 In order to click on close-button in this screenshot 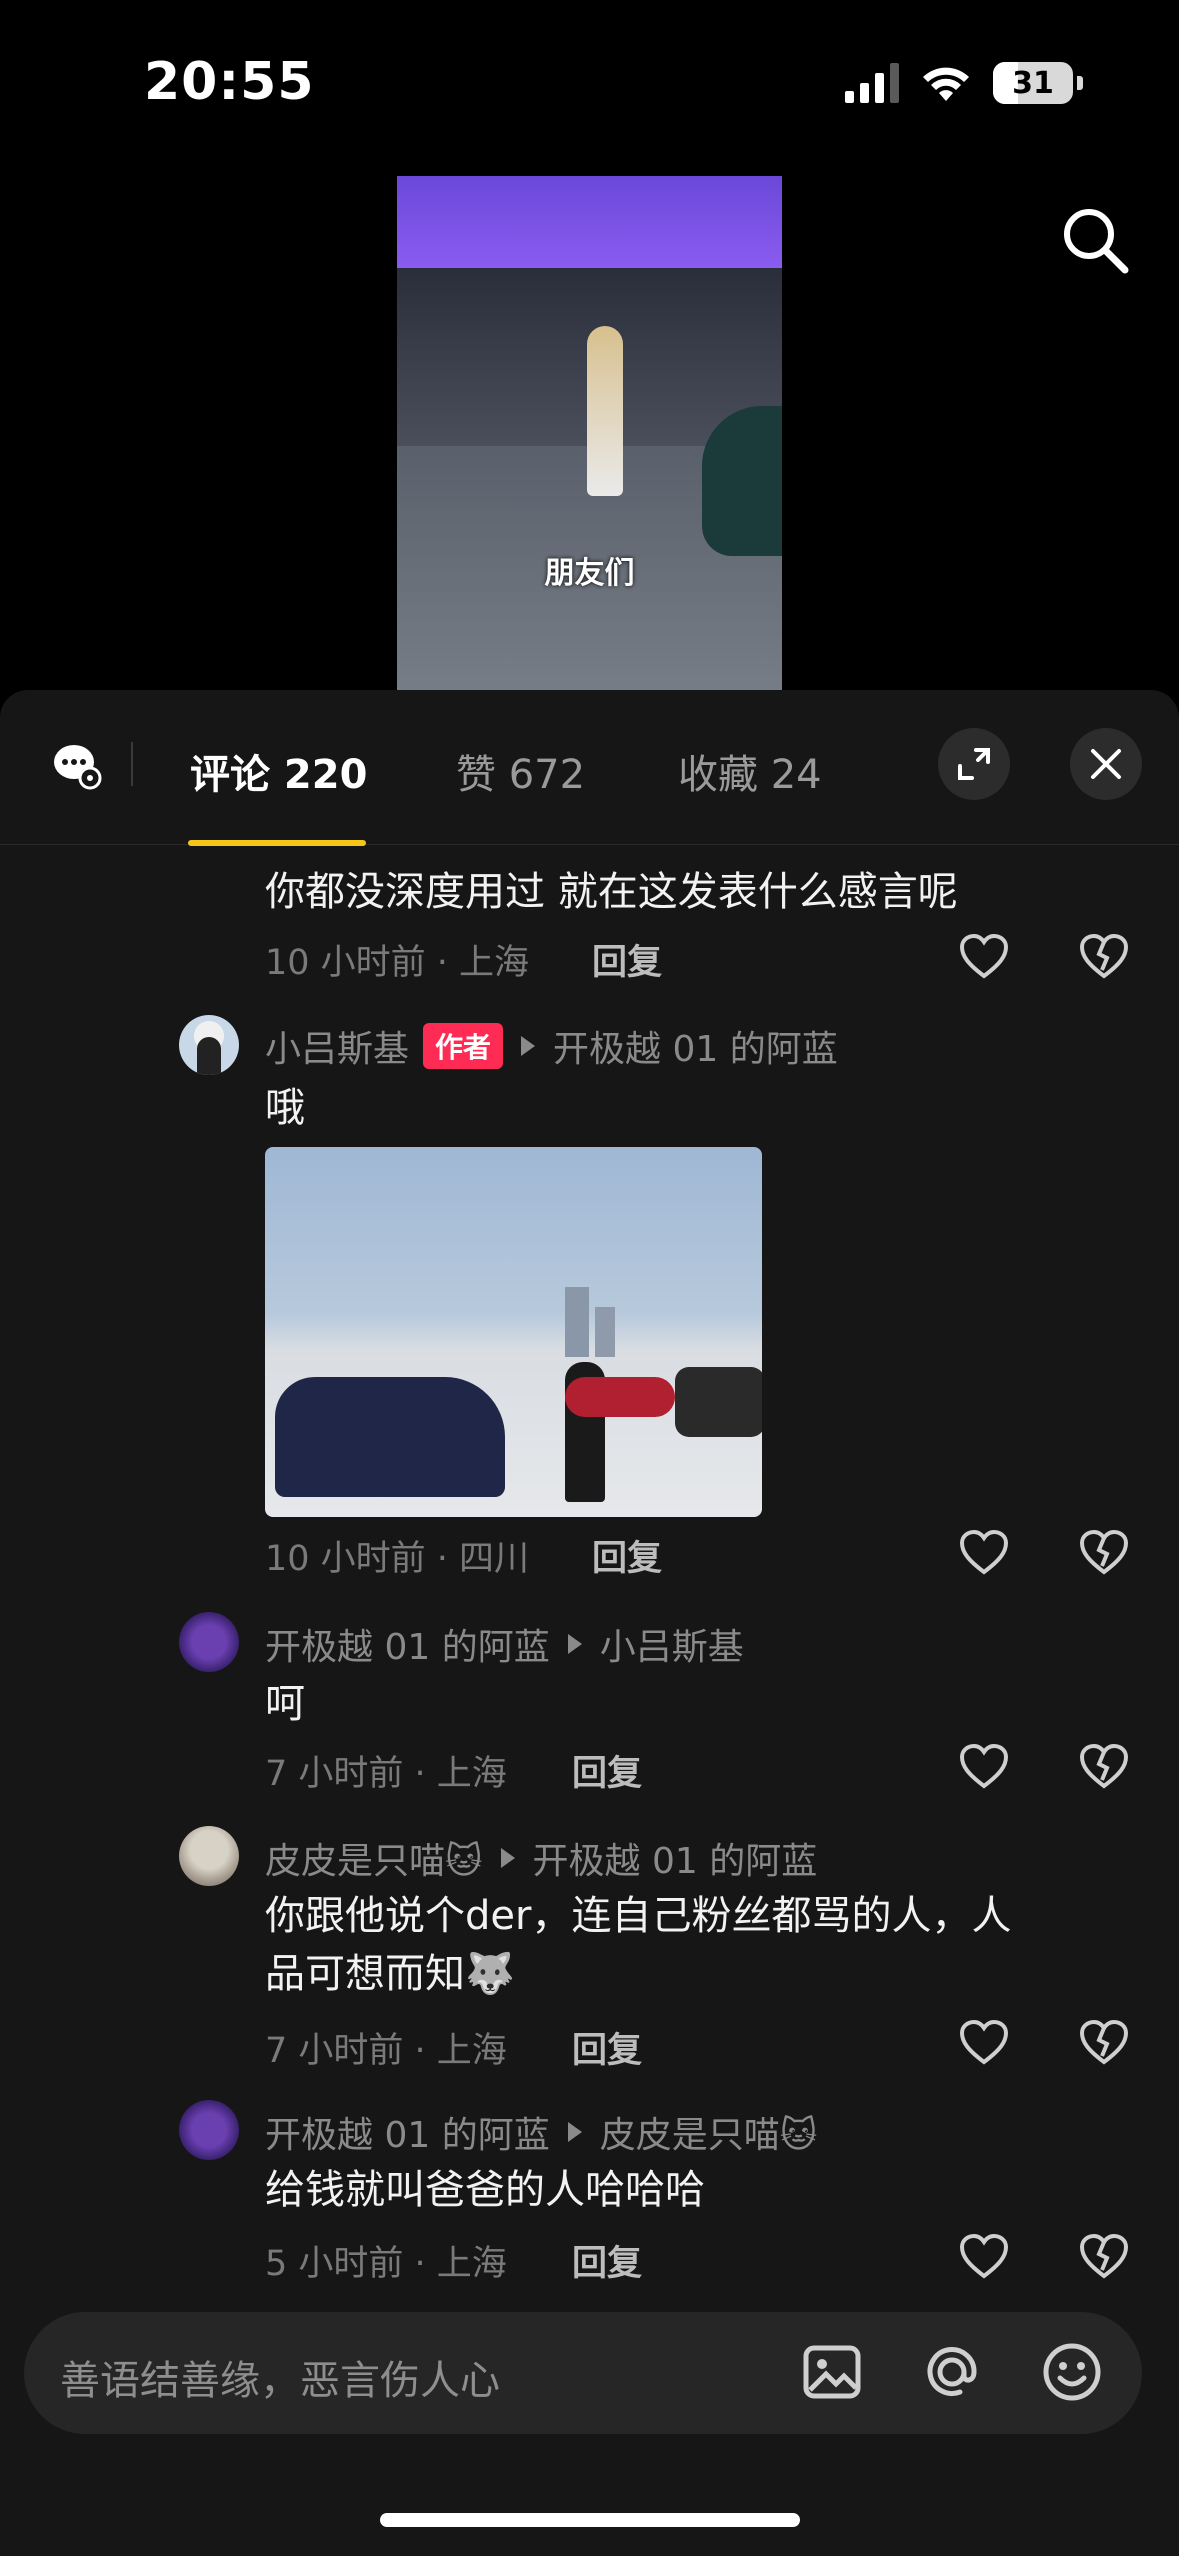, I will do `click(1106, 764)`.